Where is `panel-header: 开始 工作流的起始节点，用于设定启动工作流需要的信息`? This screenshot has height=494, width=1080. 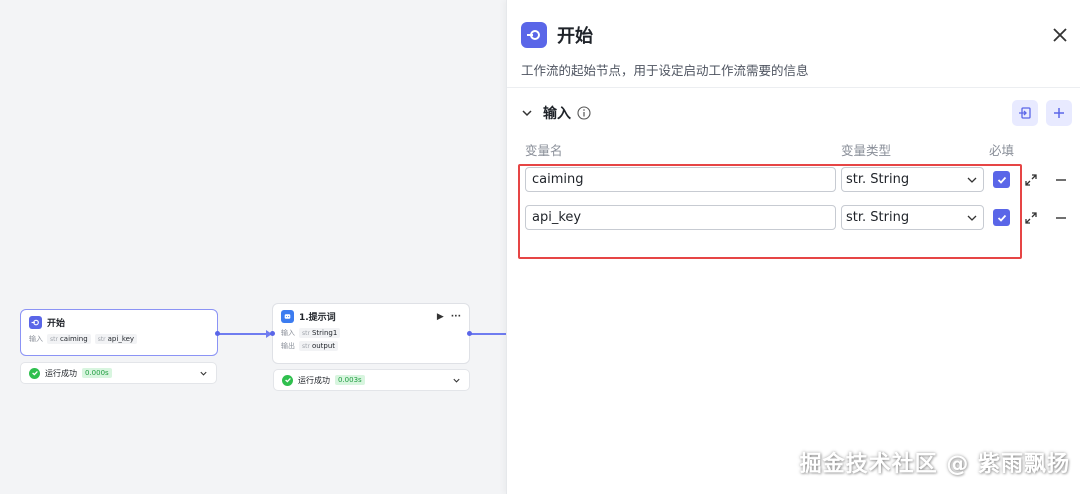
panel-header: 开始 工作流的起始节点，用于设定启动工作流需要的信息 is located at coordinates (793, 44).